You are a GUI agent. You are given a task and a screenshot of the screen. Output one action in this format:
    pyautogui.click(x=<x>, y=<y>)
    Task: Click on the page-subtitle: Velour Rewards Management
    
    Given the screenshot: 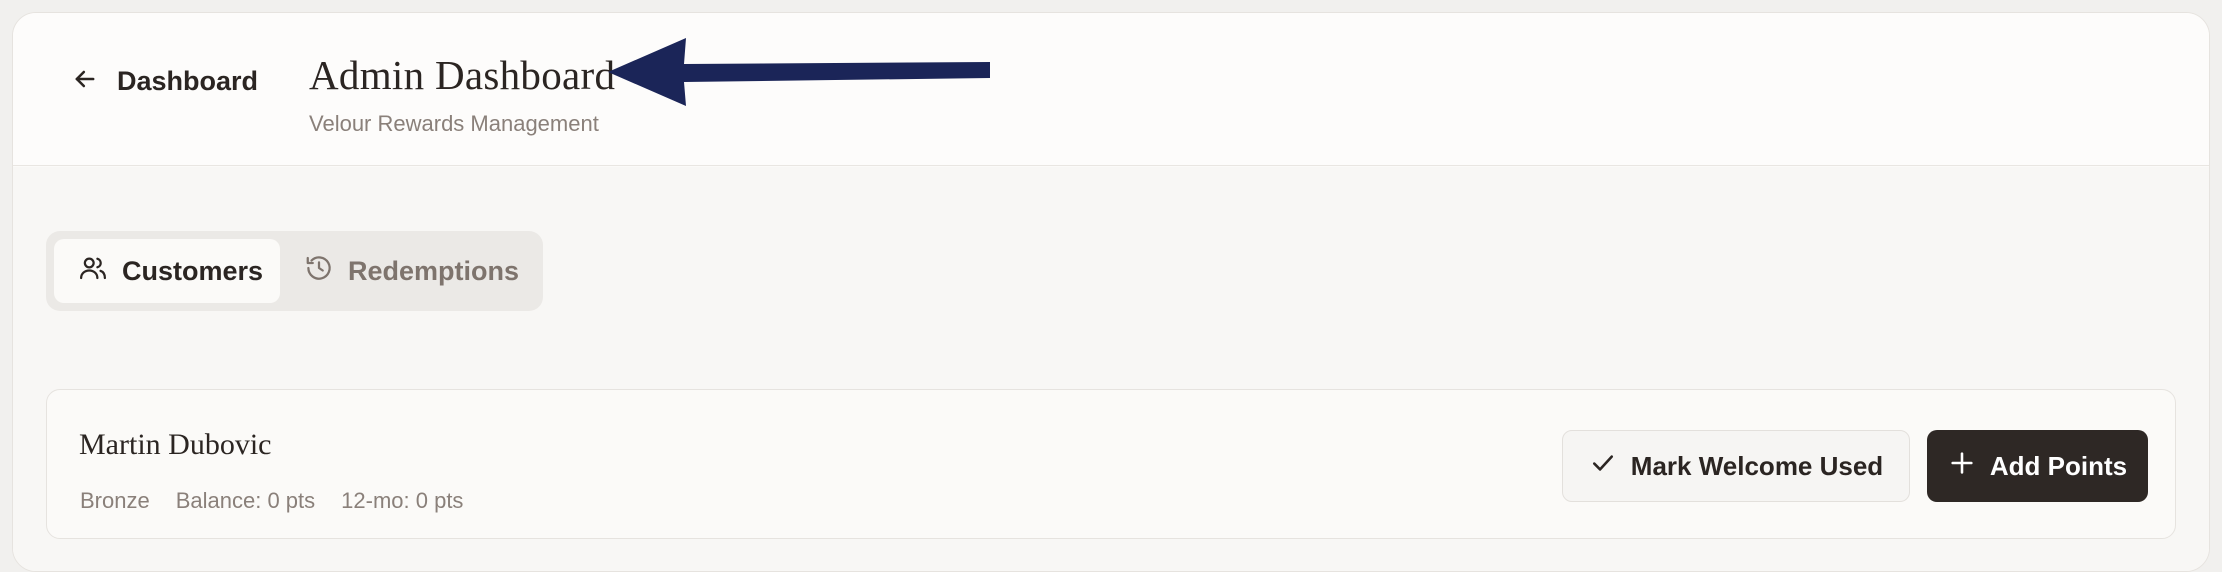 What is the action you would take?
    pyautogui.click(x=454, y=123)
    